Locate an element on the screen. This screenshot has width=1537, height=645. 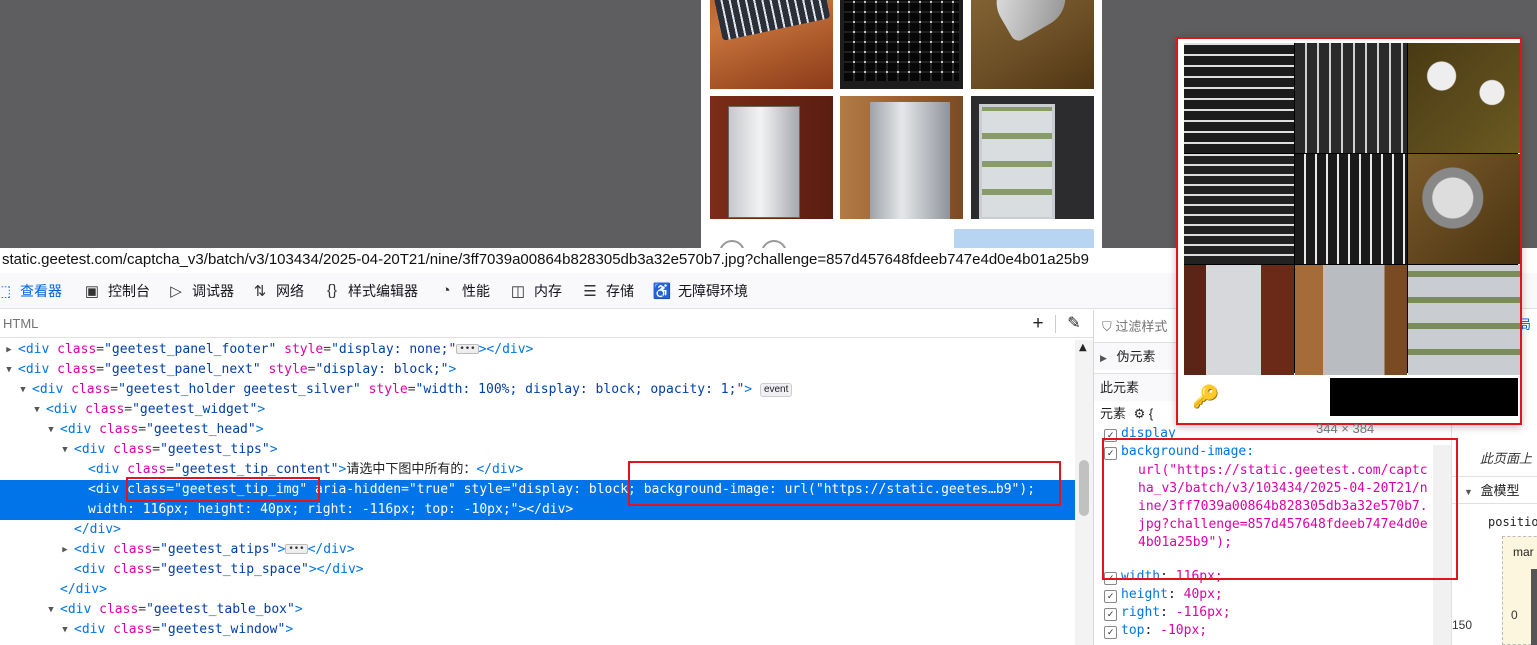
tree-node: ▼ <div class="geetest_head"> is located at coordinates (537, 430).